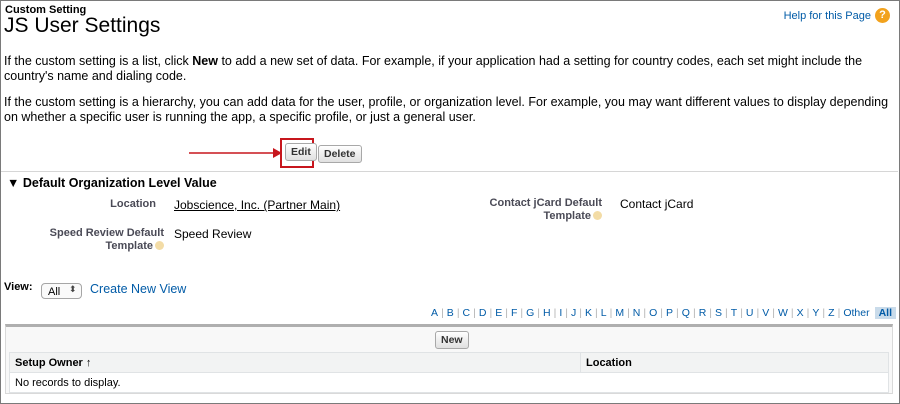 This screenshot has height=404, width=900. What do you see at coordinates (98, 61) in the screenshot?
I see `intro-text: If the custom setting is a list, click` at bounding box center [98, 61].